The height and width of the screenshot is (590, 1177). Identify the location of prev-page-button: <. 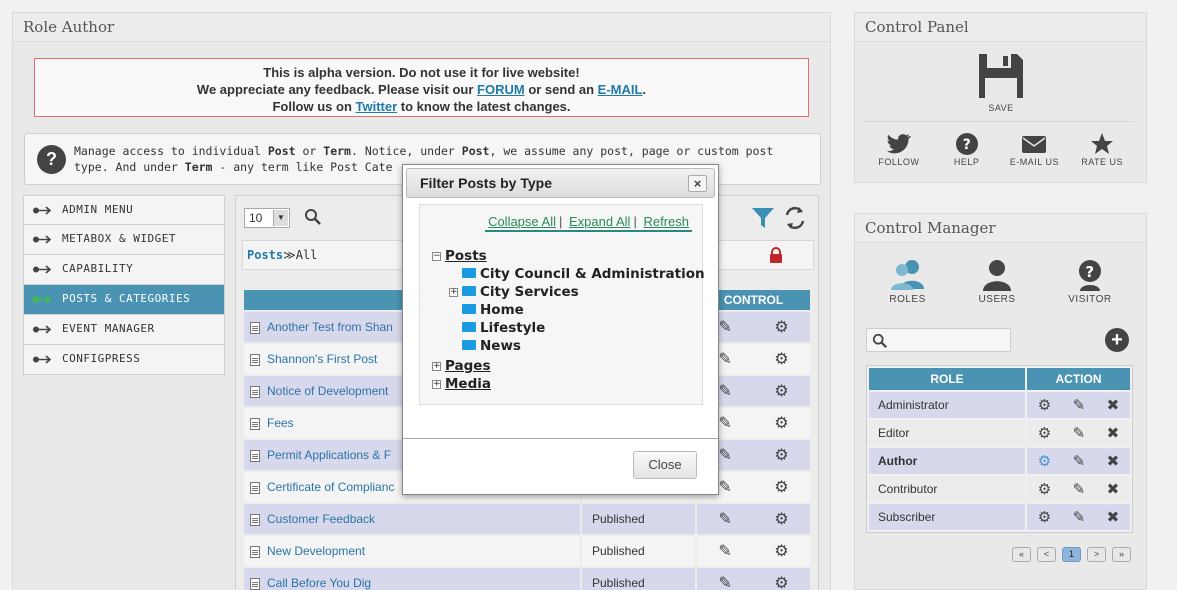
(1046, 554).